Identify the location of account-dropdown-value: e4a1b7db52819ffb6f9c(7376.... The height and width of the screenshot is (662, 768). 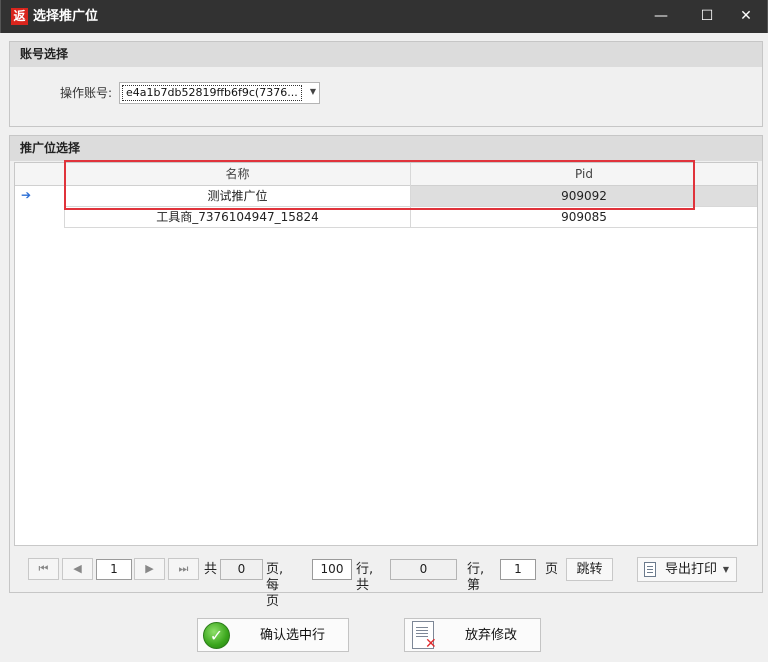
(212, 93).